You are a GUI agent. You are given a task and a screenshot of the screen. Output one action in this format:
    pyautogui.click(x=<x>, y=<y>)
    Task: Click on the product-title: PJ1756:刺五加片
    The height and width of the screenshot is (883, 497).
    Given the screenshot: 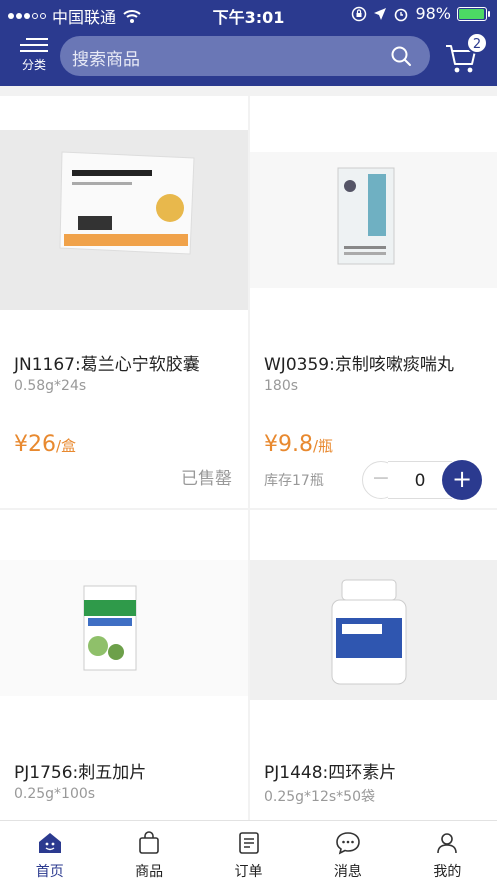 What is the action you would take?
    pyautogui.click(x=80, y=770)
    